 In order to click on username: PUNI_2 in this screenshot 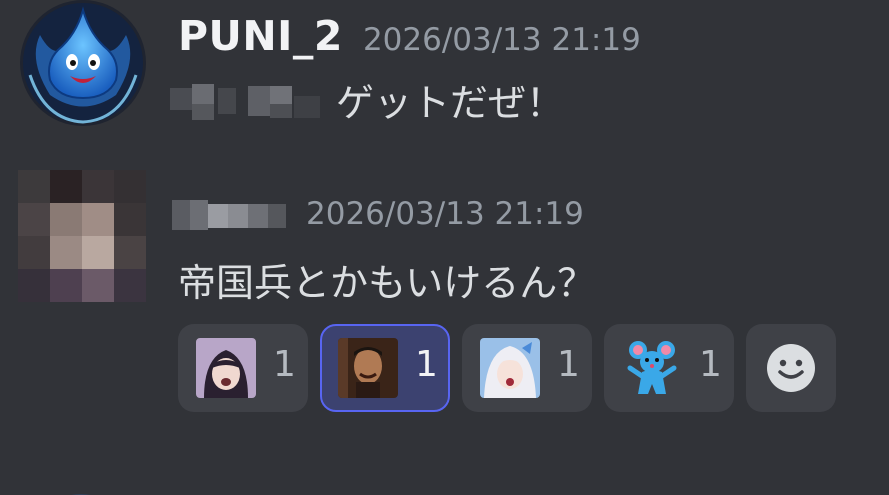, I will do `click(260, 36)`.